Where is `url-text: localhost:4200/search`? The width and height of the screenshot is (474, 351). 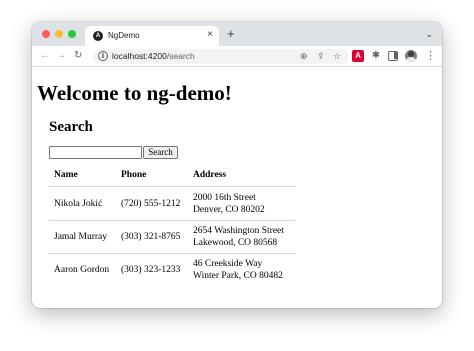 url-text: localhost:4200/search is located at coordinates (153, 56).